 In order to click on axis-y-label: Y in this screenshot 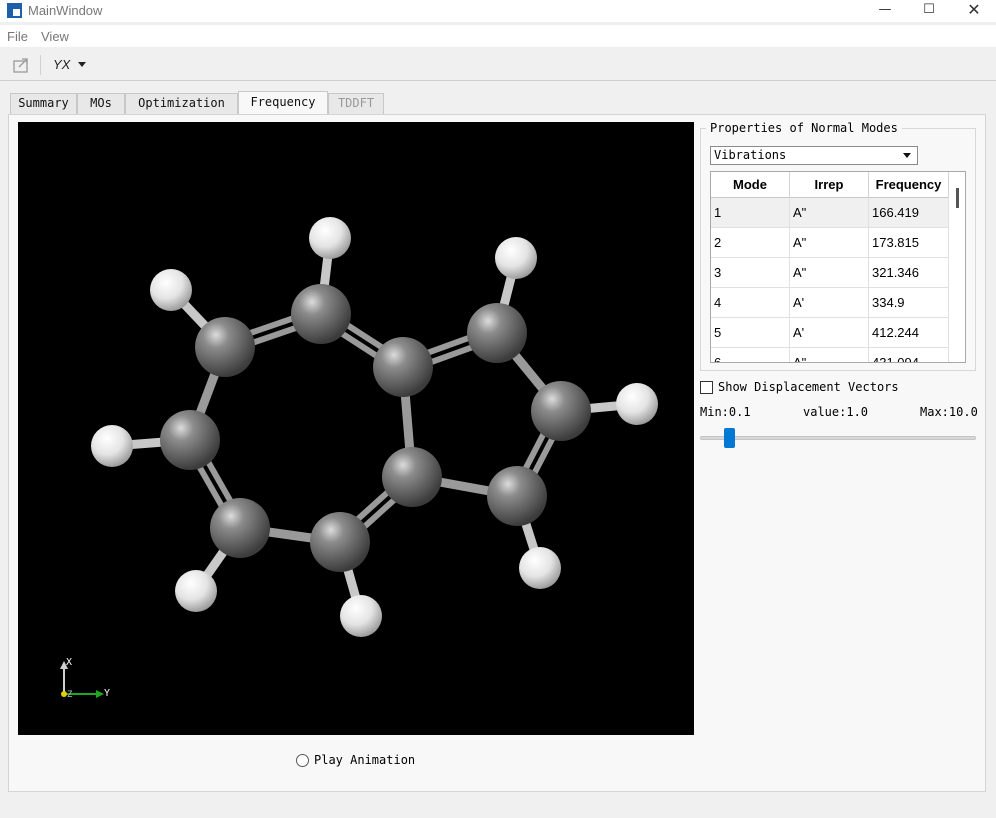, I will do `click(107, 693)`.